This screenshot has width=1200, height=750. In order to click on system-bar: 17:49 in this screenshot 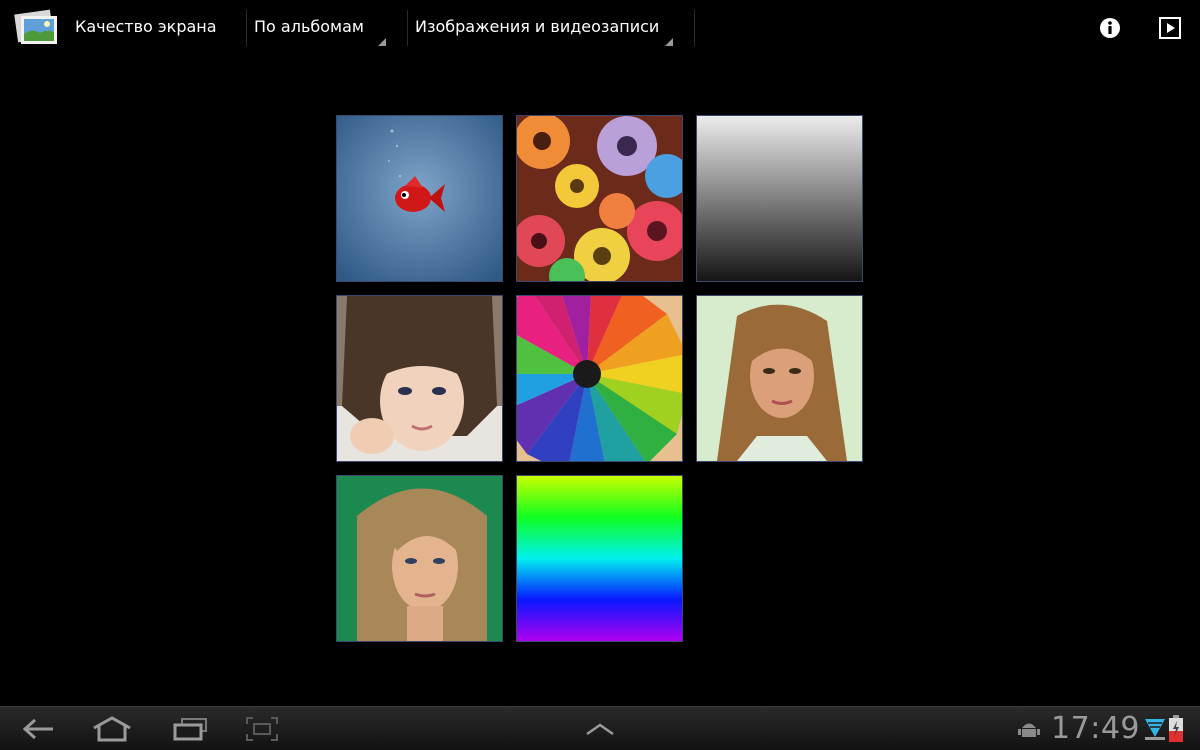, I will do `click(600, 728)`.